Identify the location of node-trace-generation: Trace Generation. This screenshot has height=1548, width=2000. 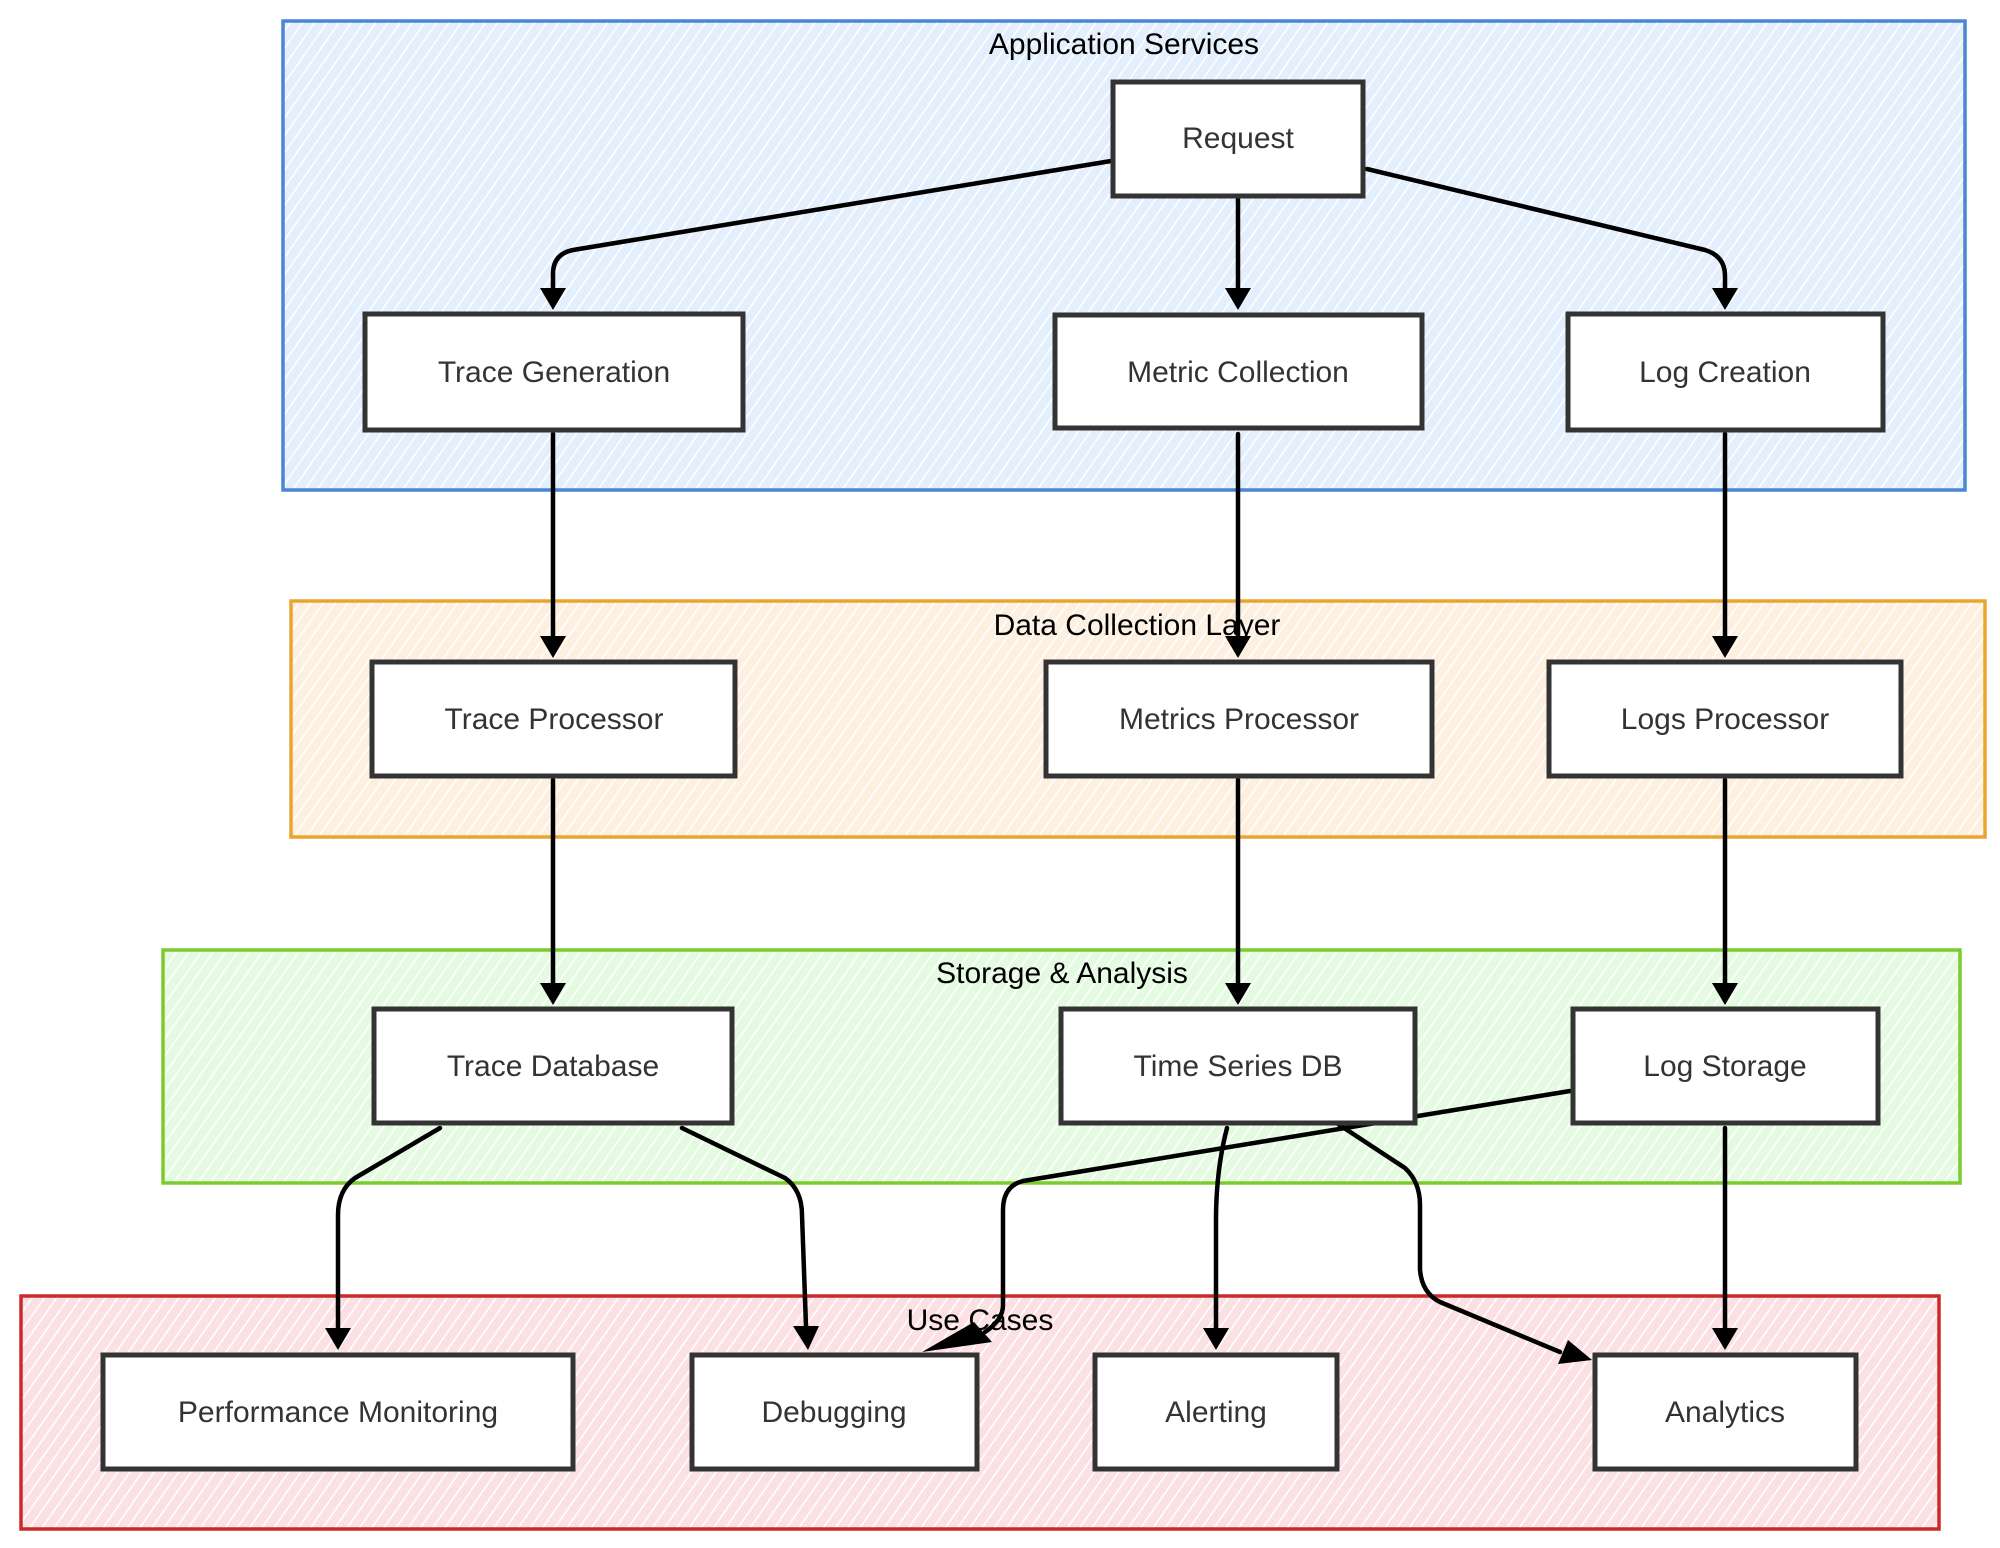
(554, 372).